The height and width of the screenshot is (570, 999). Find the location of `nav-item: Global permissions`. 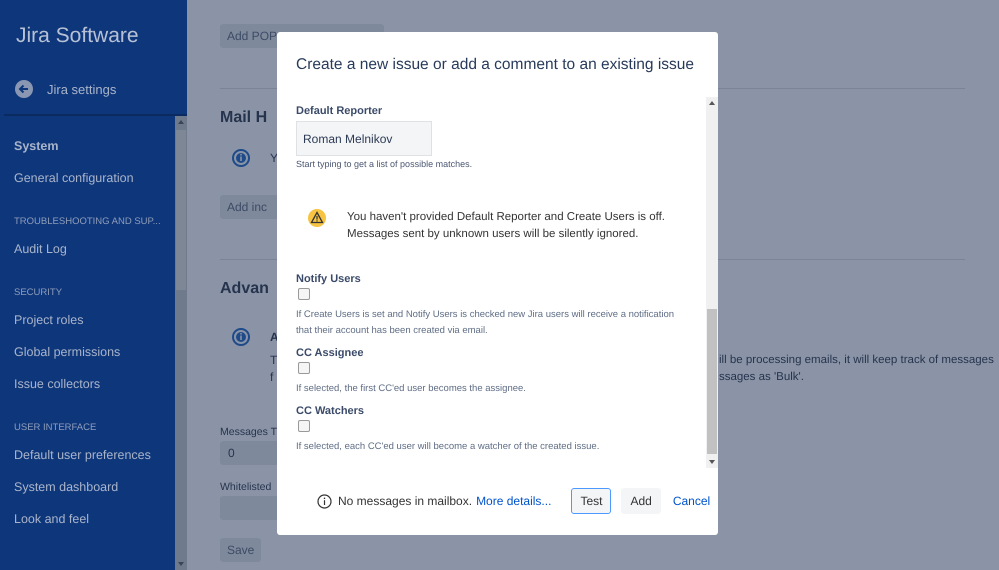

nav-item: Global permissions is located at coordinates (67, 352).